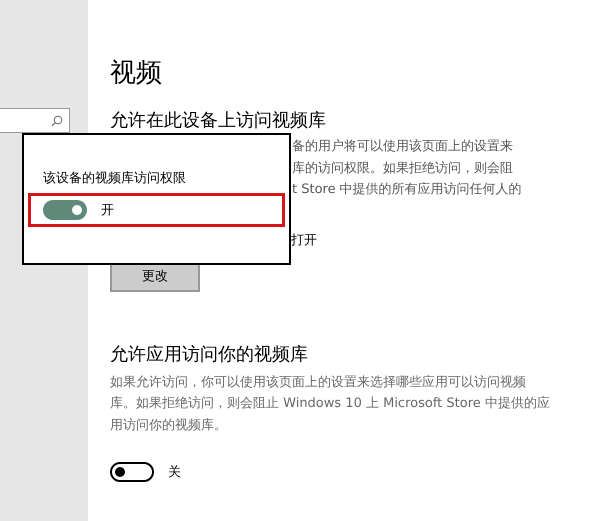 Image resolution: width=600 pixels, height=521 pixels. Describe the element at coordinates (330, 404) in the screenshot. I see `description-text: 如果允许访问，你可以使用该页面上的设置来选择哪些应用可以访问视频库。如果拒绝访问，则会阻止 Windows 10 上 Microsoft Store 中提供的应用访问你的视频库。` at that location.